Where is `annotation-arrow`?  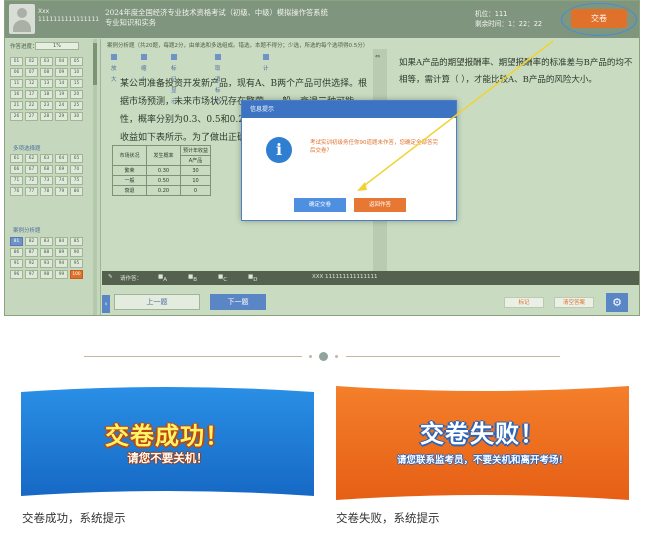 annotation-arrow is located at coordinates (455, 115).